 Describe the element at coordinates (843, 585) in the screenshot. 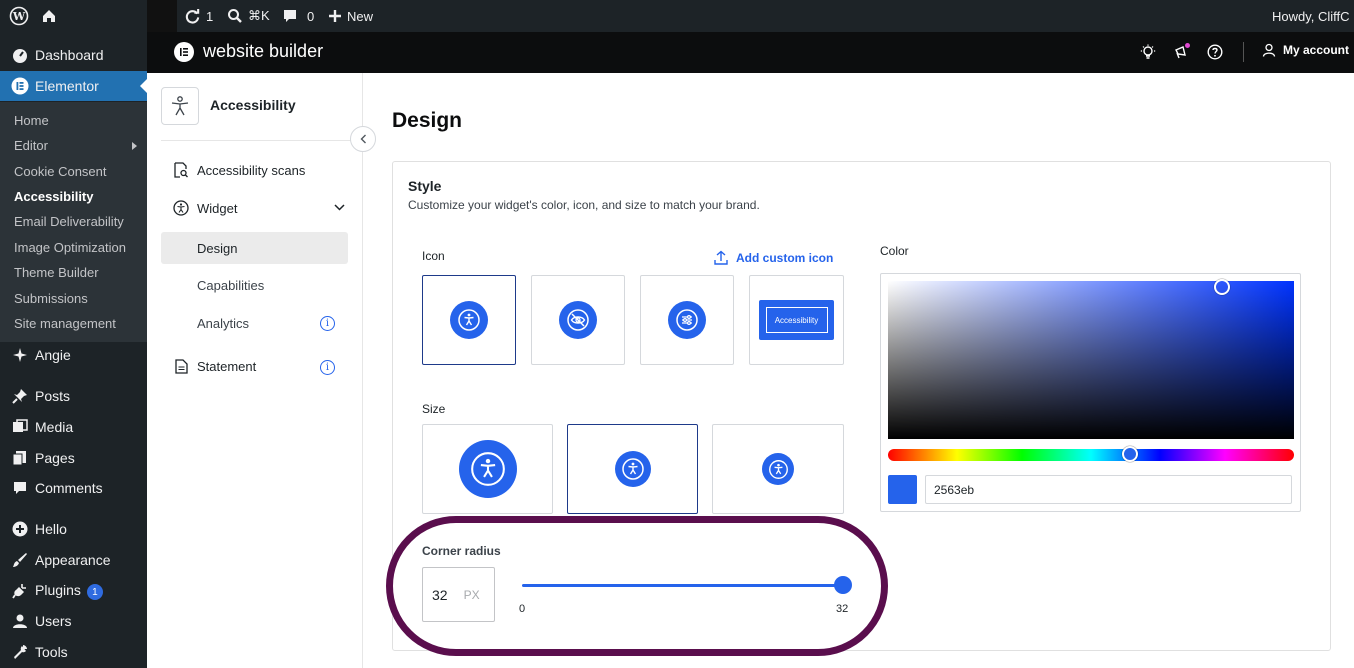

I see `corner-radius-slider-handle` at that location.